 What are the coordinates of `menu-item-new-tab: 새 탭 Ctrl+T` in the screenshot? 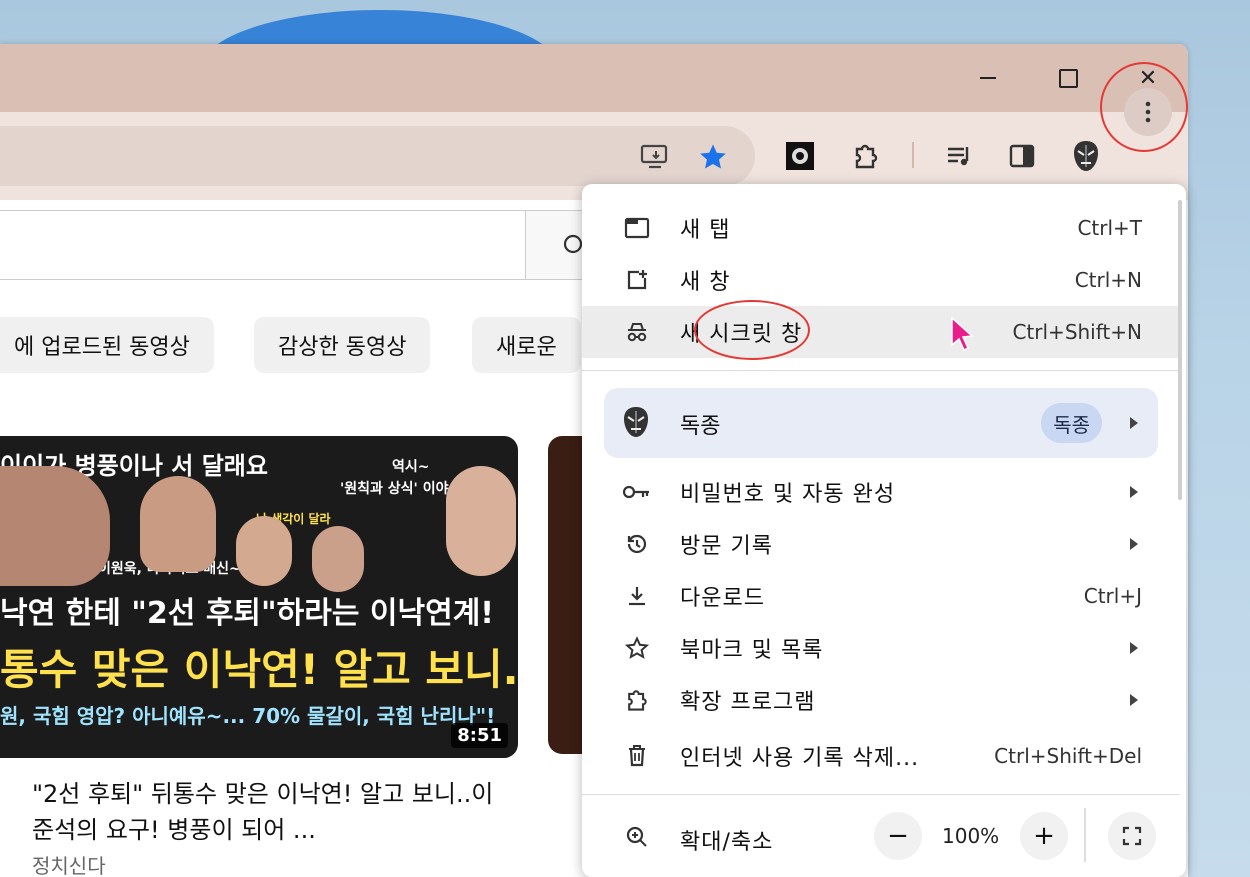 It's located at (881, 228).